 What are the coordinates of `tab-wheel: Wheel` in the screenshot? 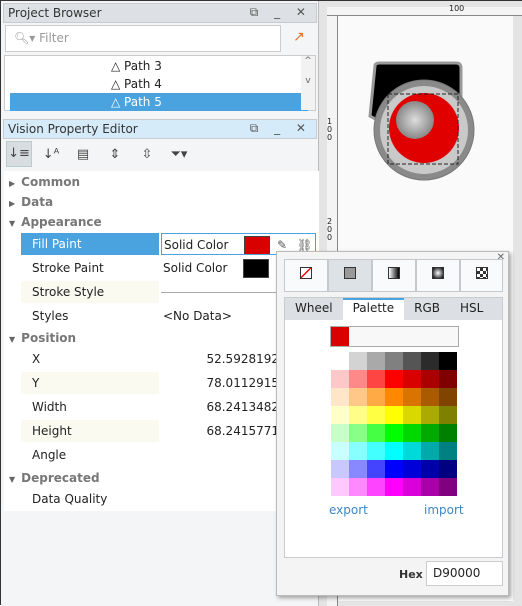 It's located at (314, 309).